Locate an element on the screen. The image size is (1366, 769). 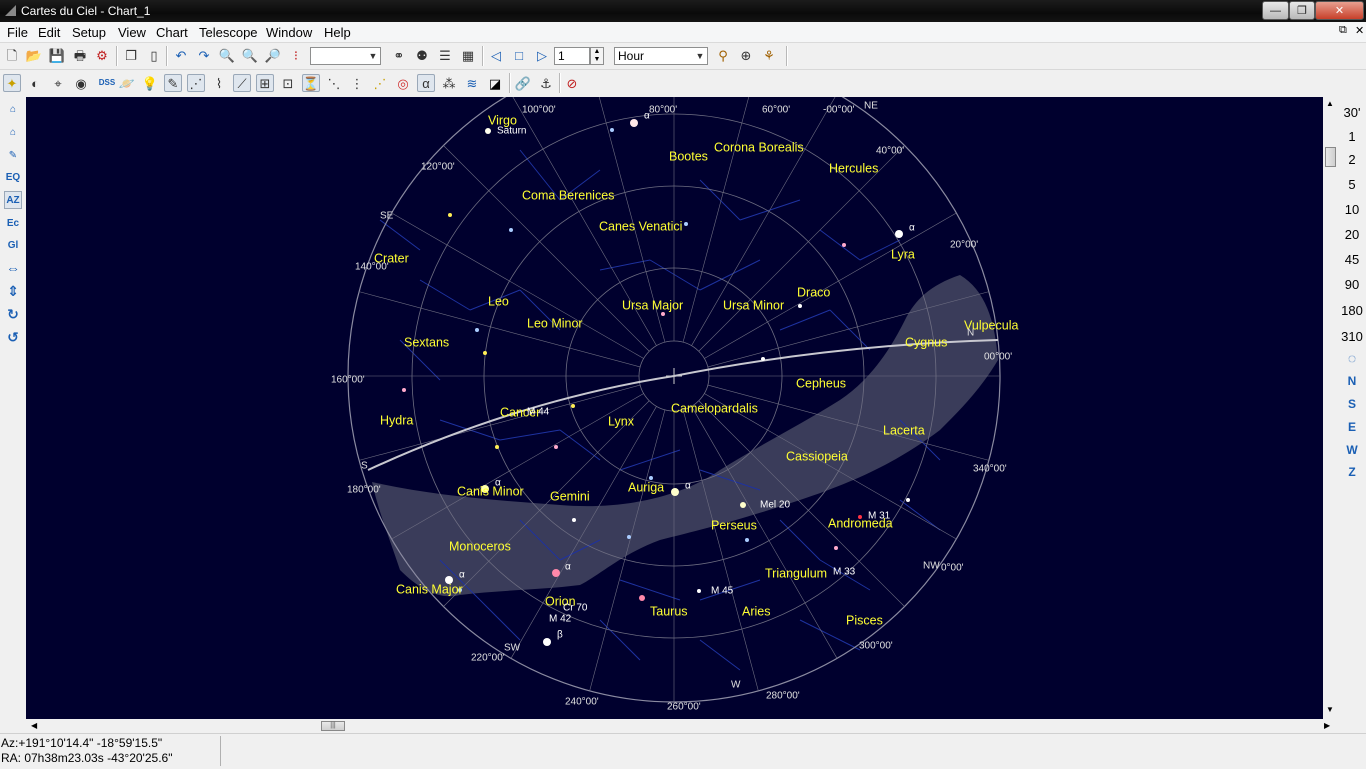
new-chart-icon: 🗋 is located at coordinates (12, 55).